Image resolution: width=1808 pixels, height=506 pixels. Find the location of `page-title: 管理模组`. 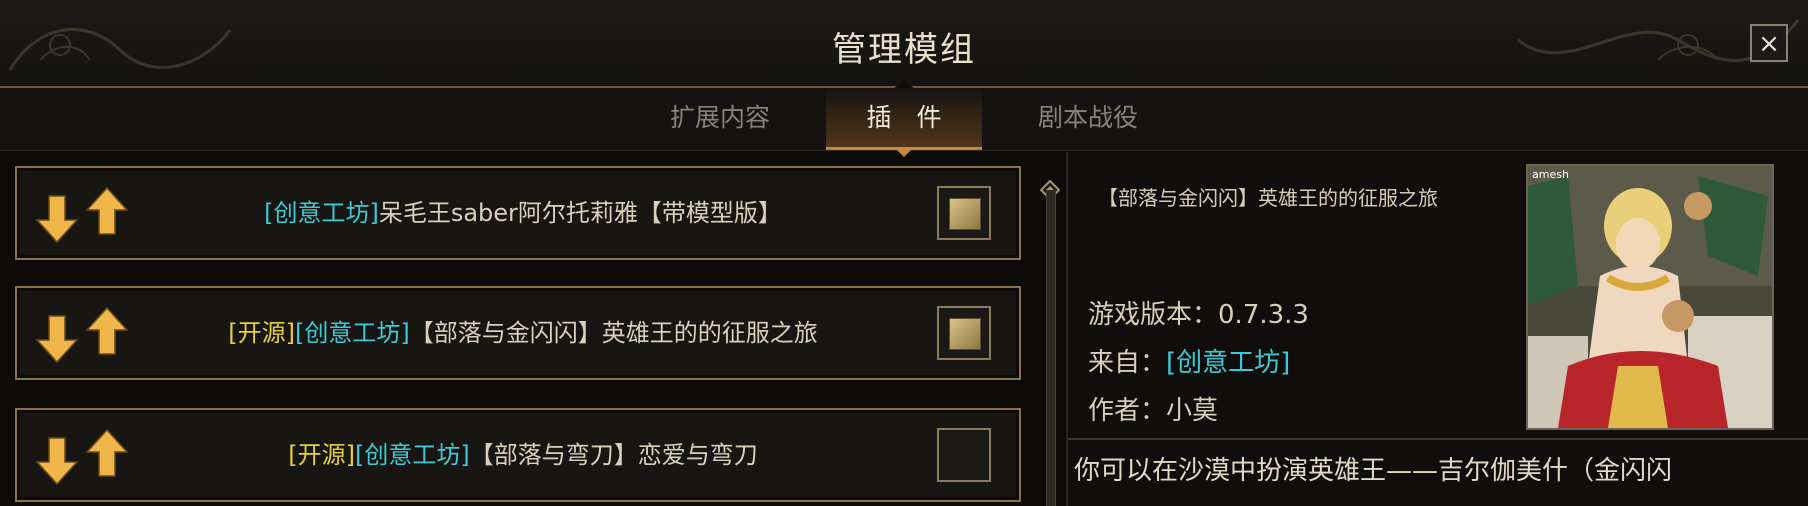

page-title: 管理模组 is located at coordinates (904, 50).